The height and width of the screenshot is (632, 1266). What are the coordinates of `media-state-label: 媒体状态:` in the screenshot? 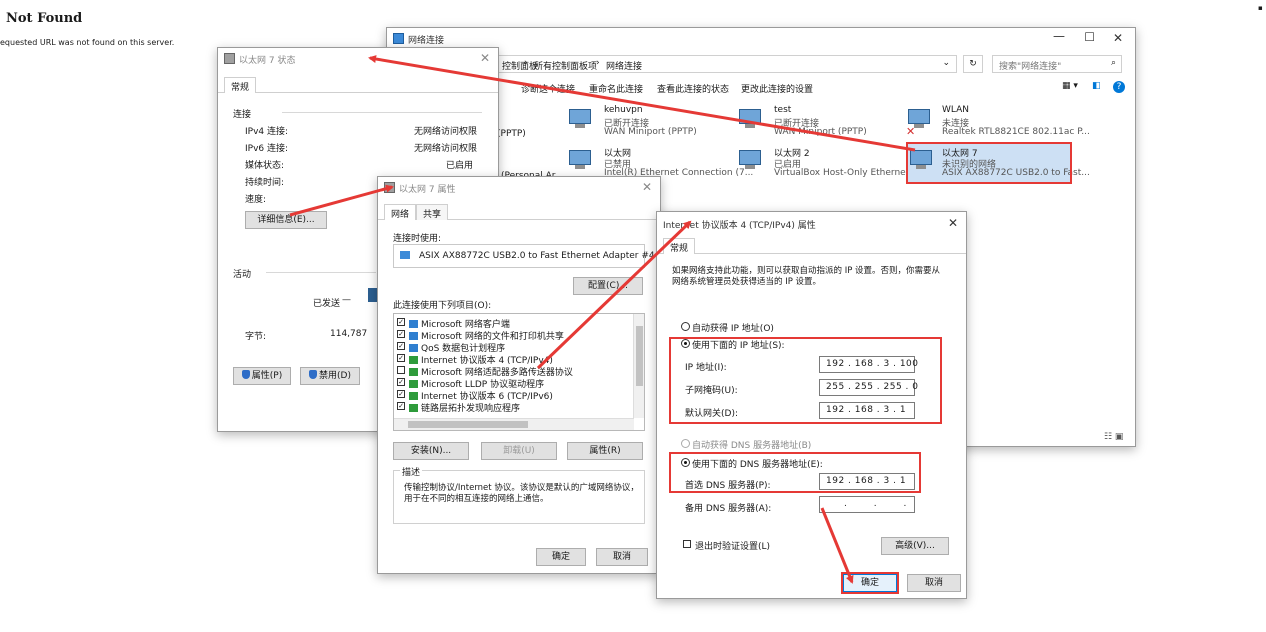 It's located at (265, 166).